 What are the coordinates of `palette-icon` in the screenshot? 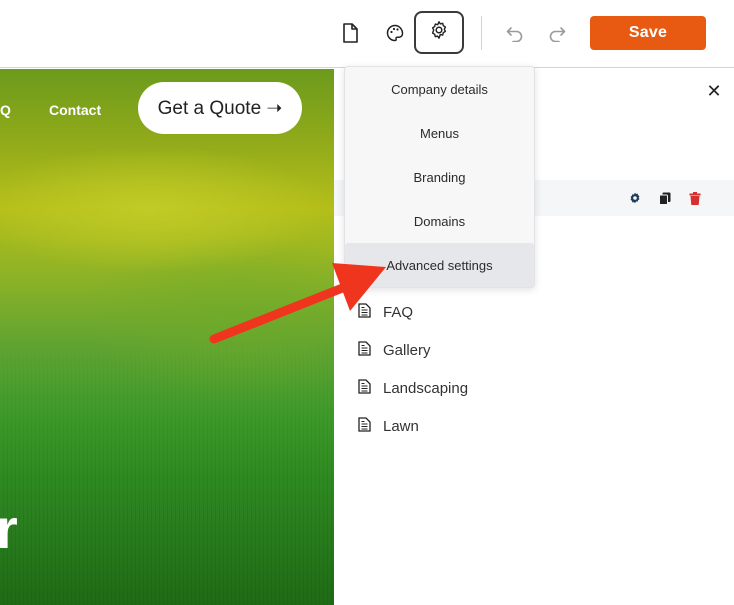 It's located at (395, 33).